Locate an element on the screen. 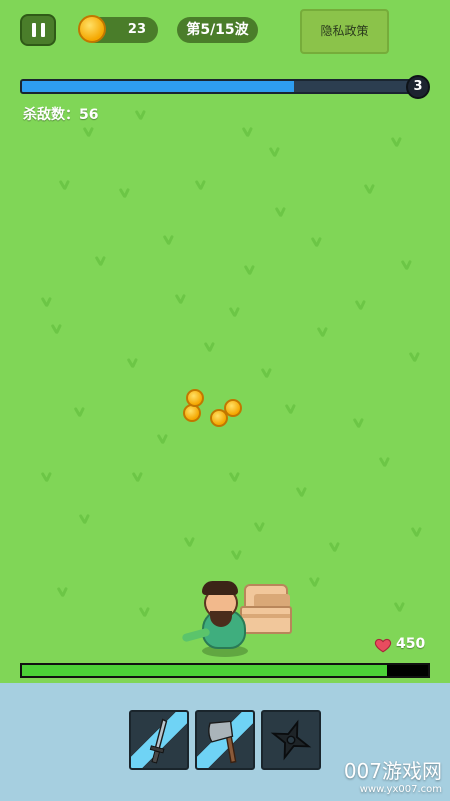 The image size is (450, 801). wave-progress-fill is located at coordinates (158, 86).